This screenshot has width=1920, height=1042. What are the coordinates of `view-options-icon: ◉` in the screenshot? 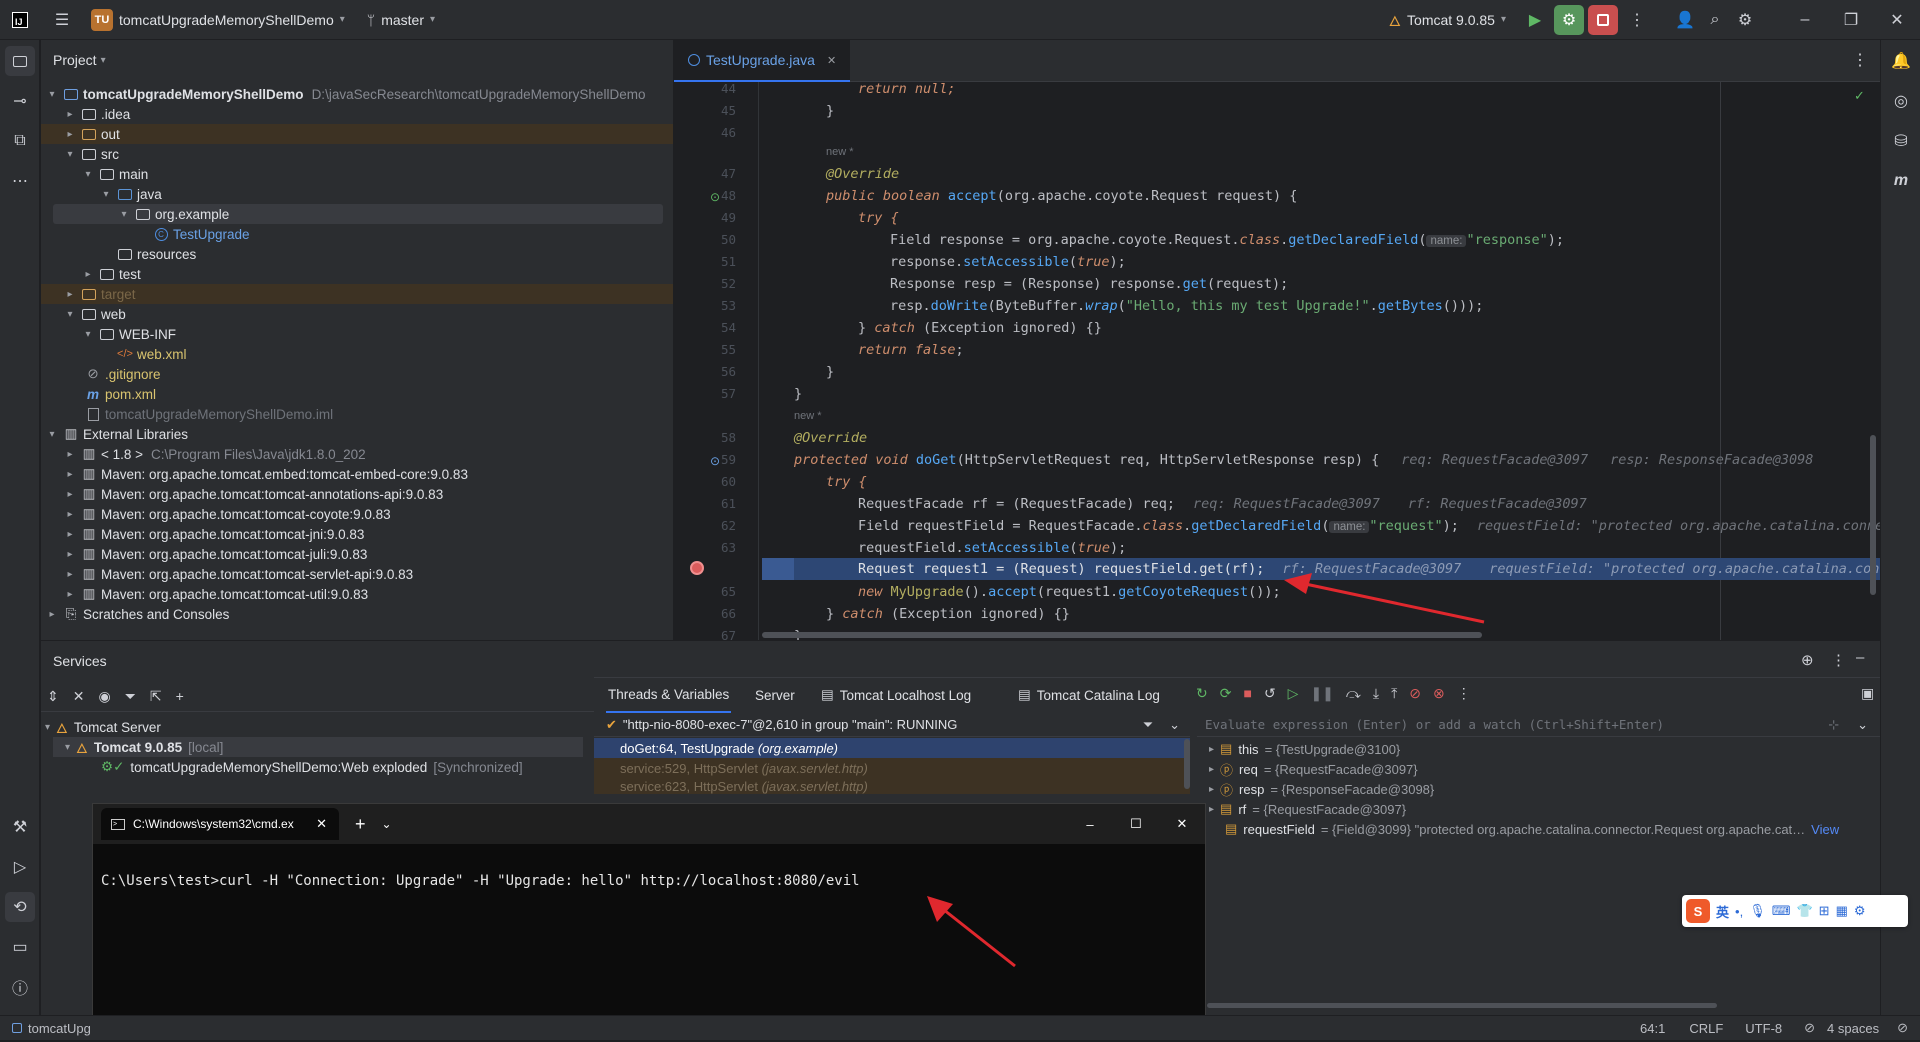 It's located at (104, 696).